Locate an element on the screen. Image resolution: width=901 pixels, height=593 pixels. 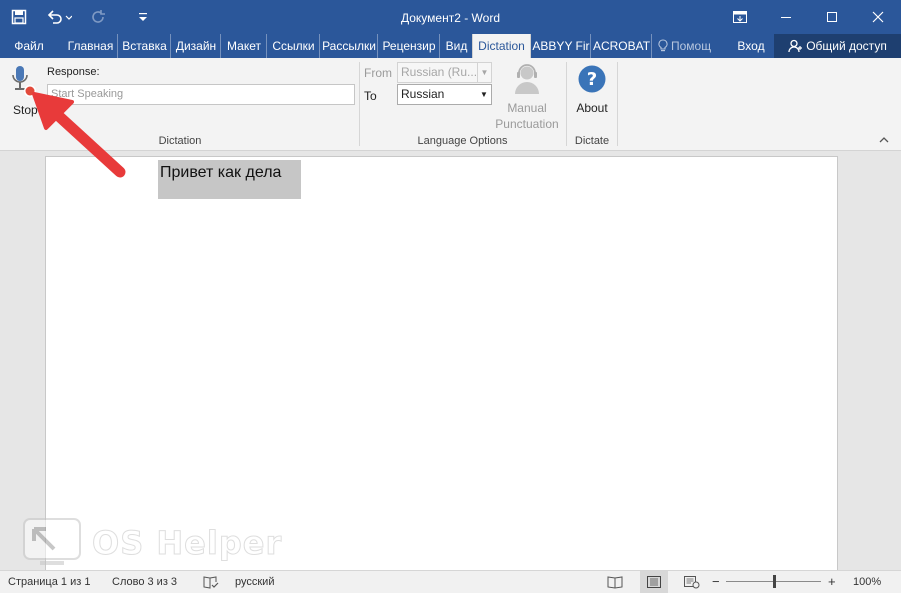
save-icon is located at coordinates (19, 17).